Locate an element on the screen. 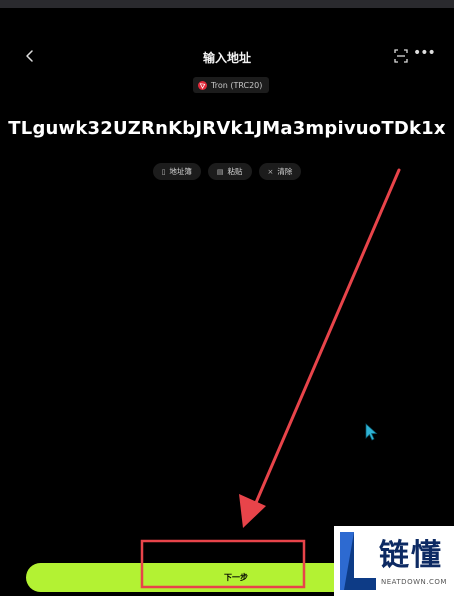 The width and height of the screenshot is (454, 596). paste-icon: ▤ is located at coordinates (220, 171).